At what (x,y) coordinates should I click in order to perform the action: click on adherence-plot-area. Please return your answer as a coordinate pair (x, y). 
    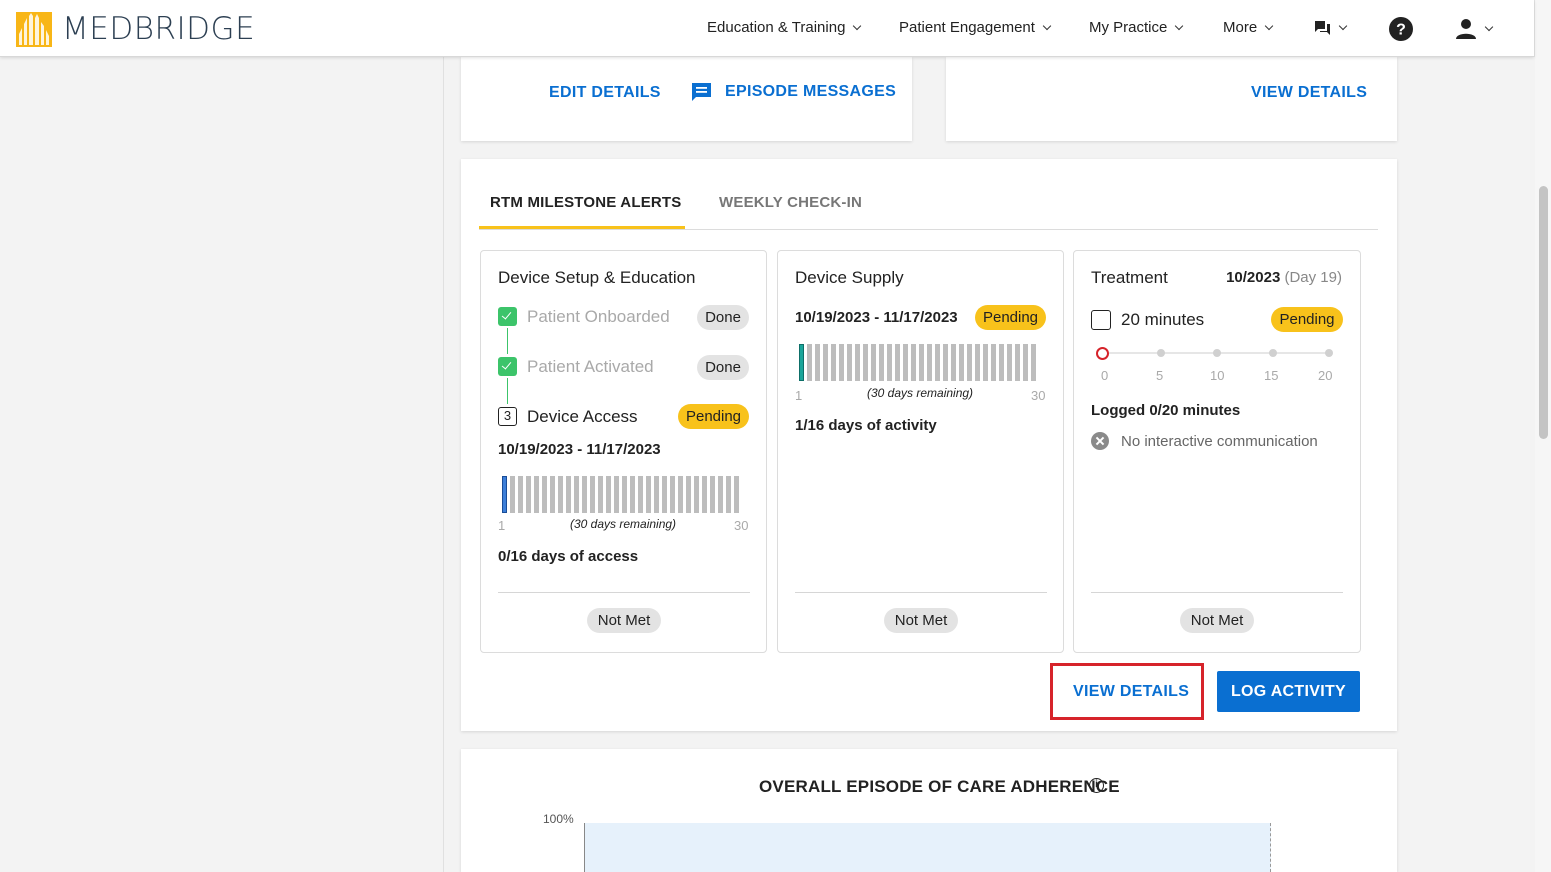
    Looking at the image, I should click on (927, 847).